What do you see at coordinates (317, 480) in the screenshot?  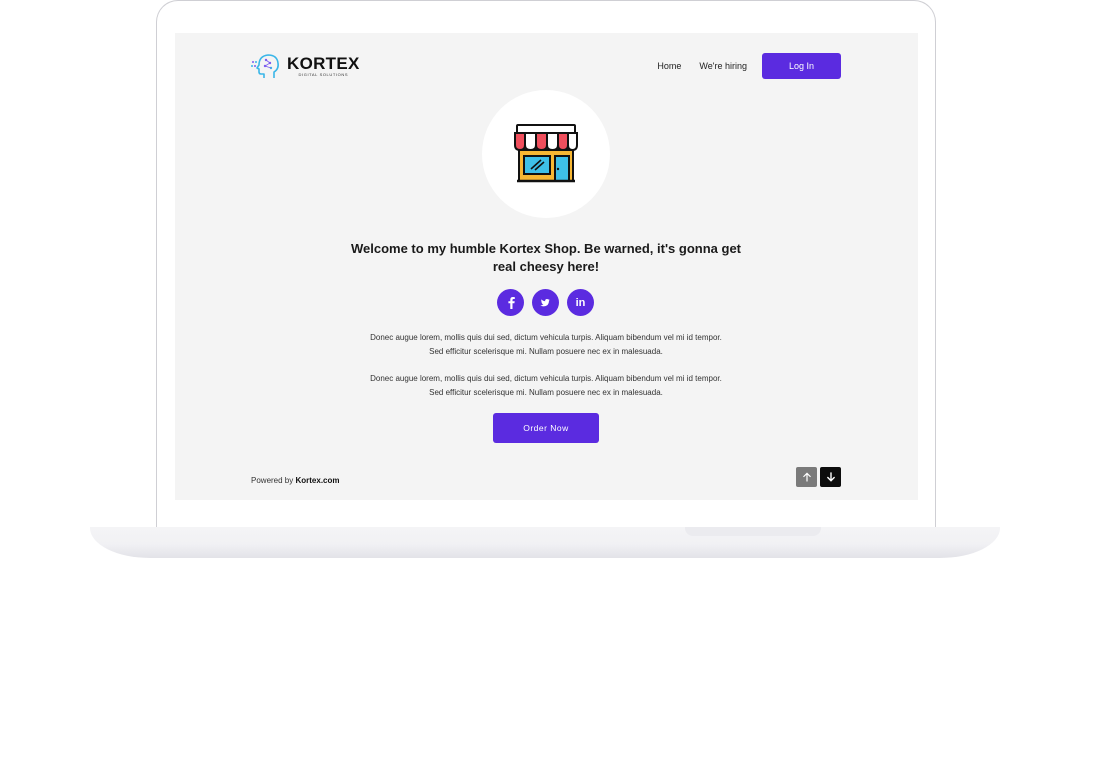 I see `powered-by-link: Kortex.com` at bounding box center [317, 480].